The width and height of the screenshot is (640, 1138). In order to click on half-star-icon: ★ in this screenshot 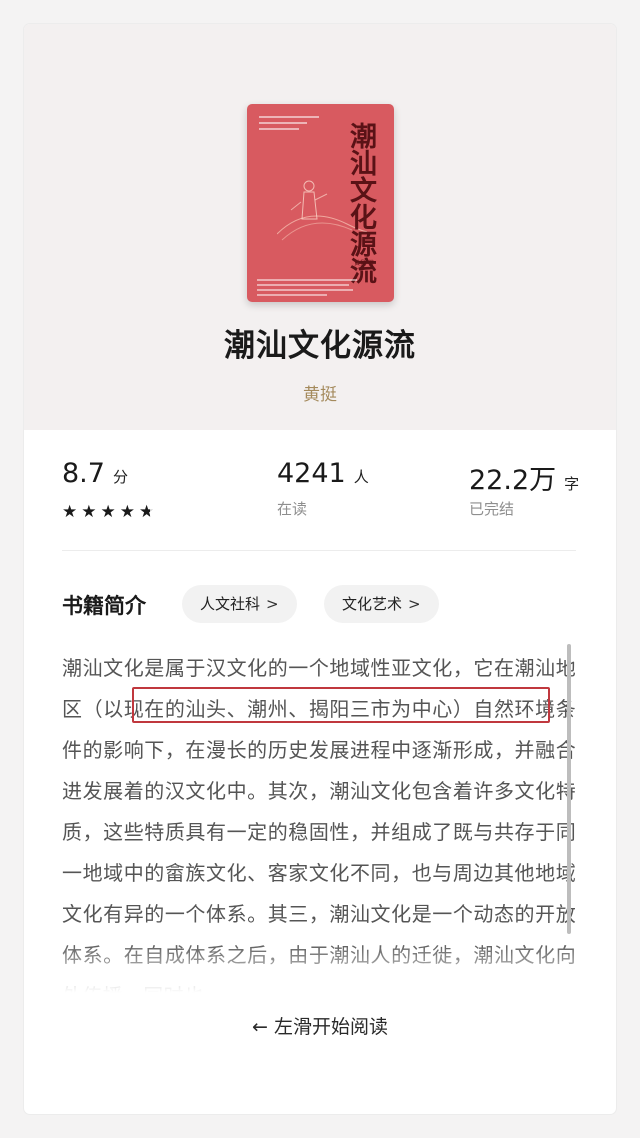, I will do `click(148, 512)`.